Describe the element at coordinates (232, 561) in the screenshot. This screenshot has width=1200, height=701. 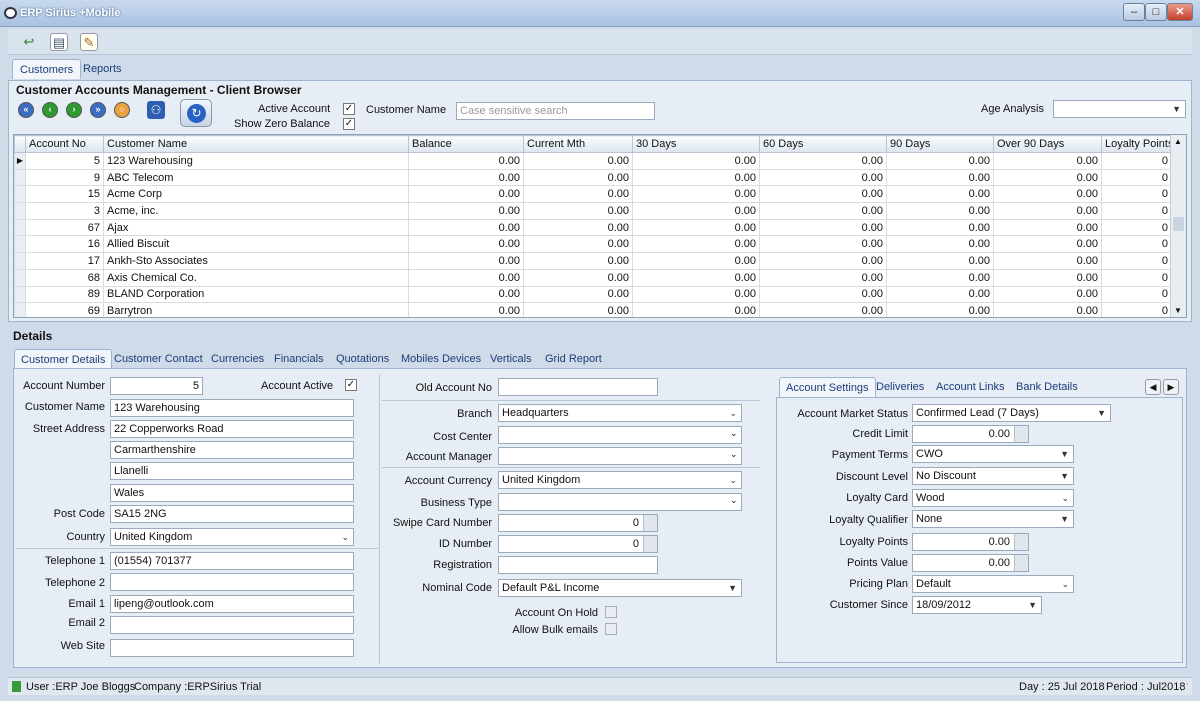
I see `telephone1-field: (01554) 701377` at that location.